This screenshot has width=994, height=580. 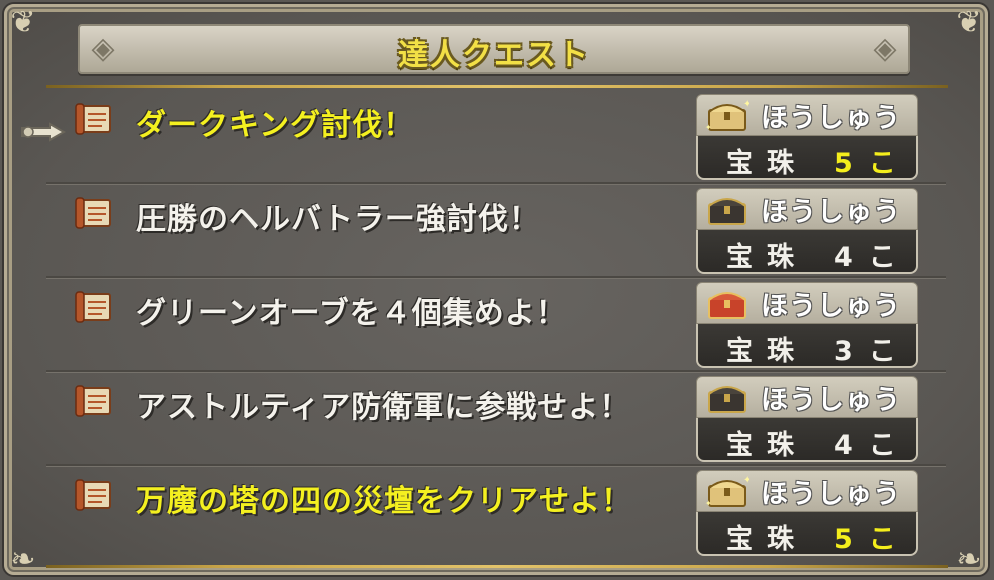 I want to click on title-bar: ◈ 達人クエスト ◈, so click(x=494, y=49).